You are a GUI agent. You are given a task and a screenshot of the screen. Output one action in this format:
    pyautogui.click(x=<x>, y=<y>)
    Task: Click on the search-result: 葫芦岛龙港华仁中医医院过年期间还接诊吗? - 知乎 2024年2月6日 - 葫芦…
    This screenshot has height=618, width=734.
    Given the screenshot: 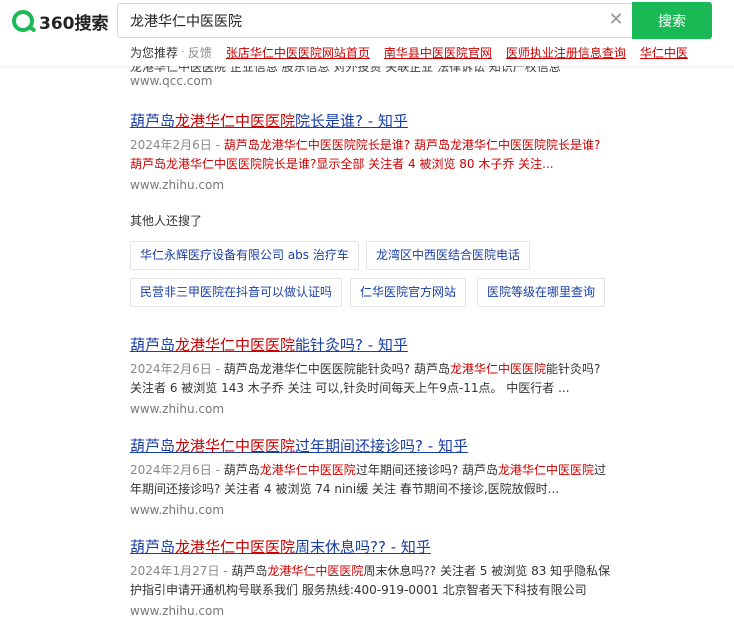 What is the action you would take?
    pyautogui.click(x=375, y=476)
    